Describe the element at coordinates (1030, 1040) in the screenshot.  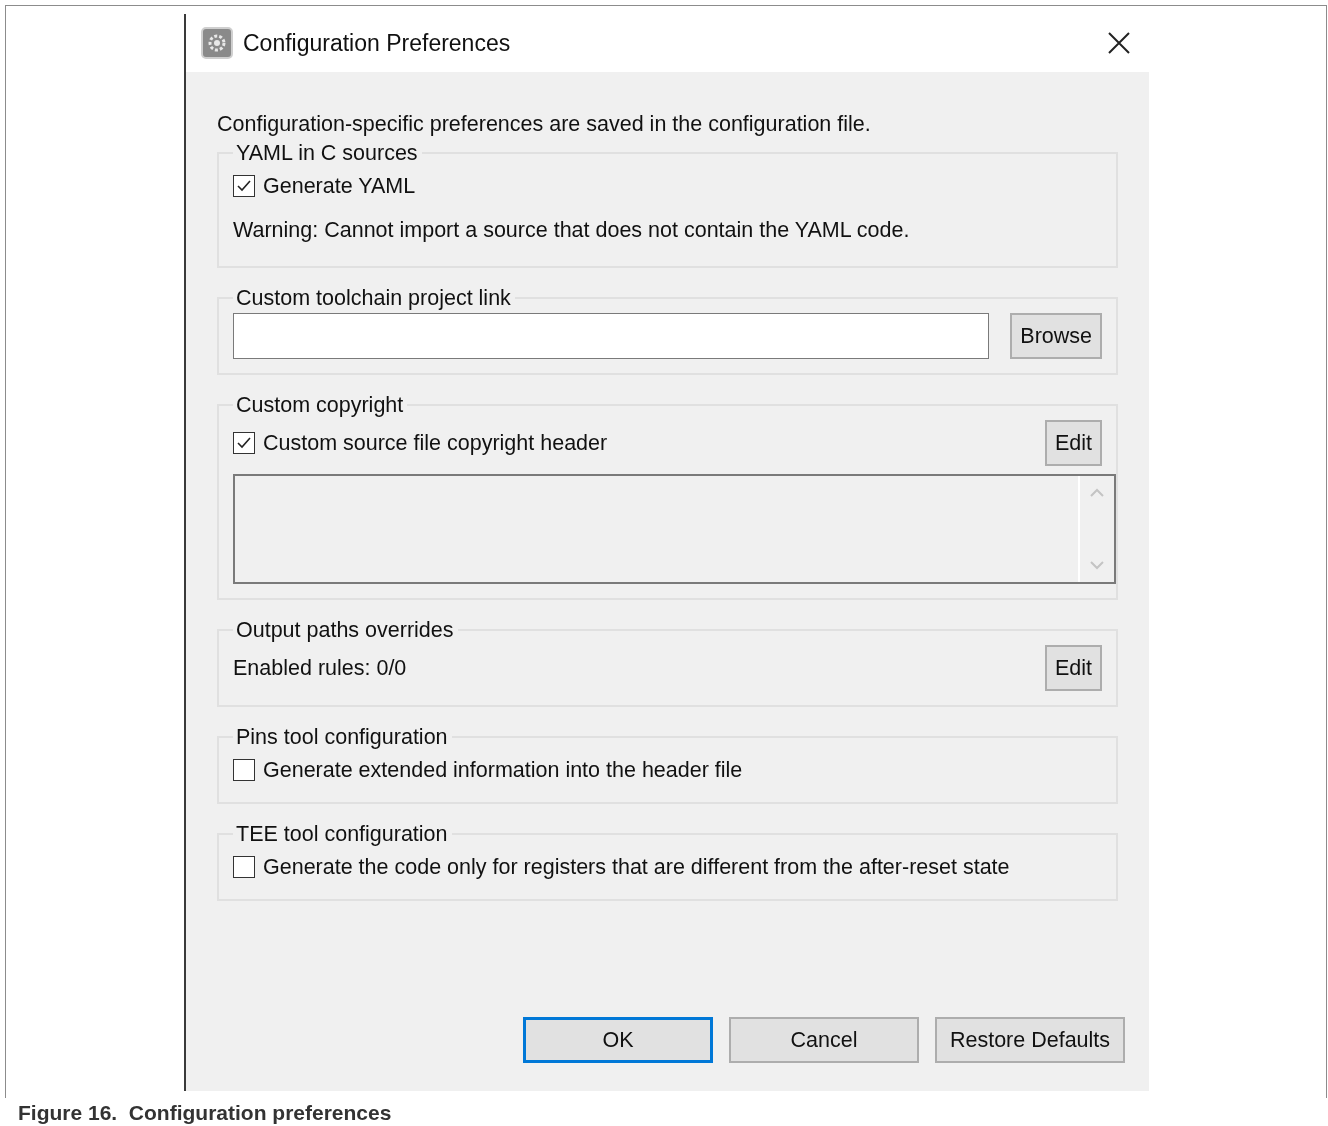
I see `dialog-button: Restore Defaults` at that location.